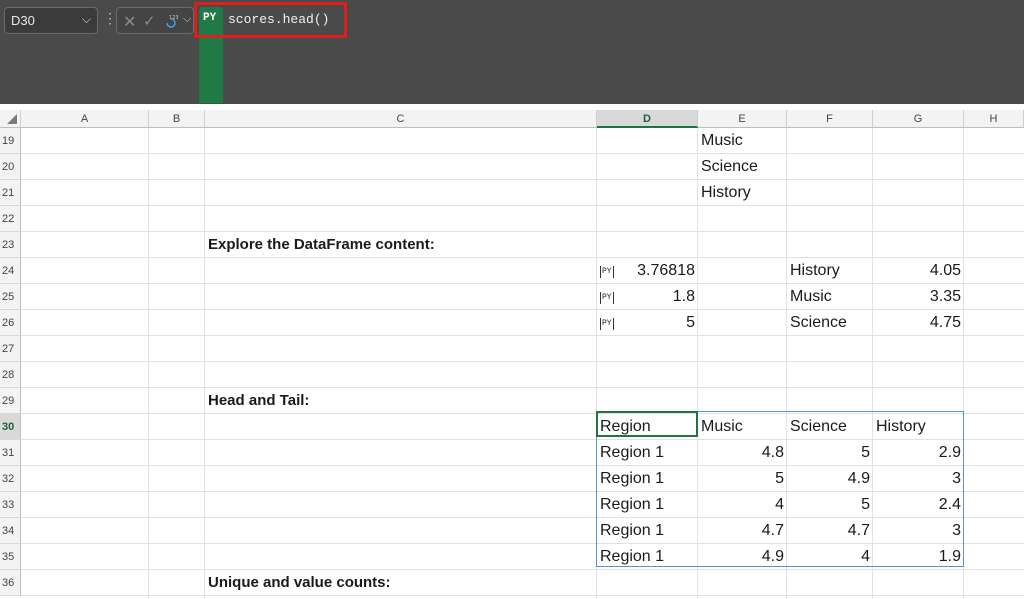 This screenshot has height=599, width=1024. What do you see at coordinates (110, 18) in the screenshot?
I see `more-dots-icon: ⋮` at bounding box center [110, 18].